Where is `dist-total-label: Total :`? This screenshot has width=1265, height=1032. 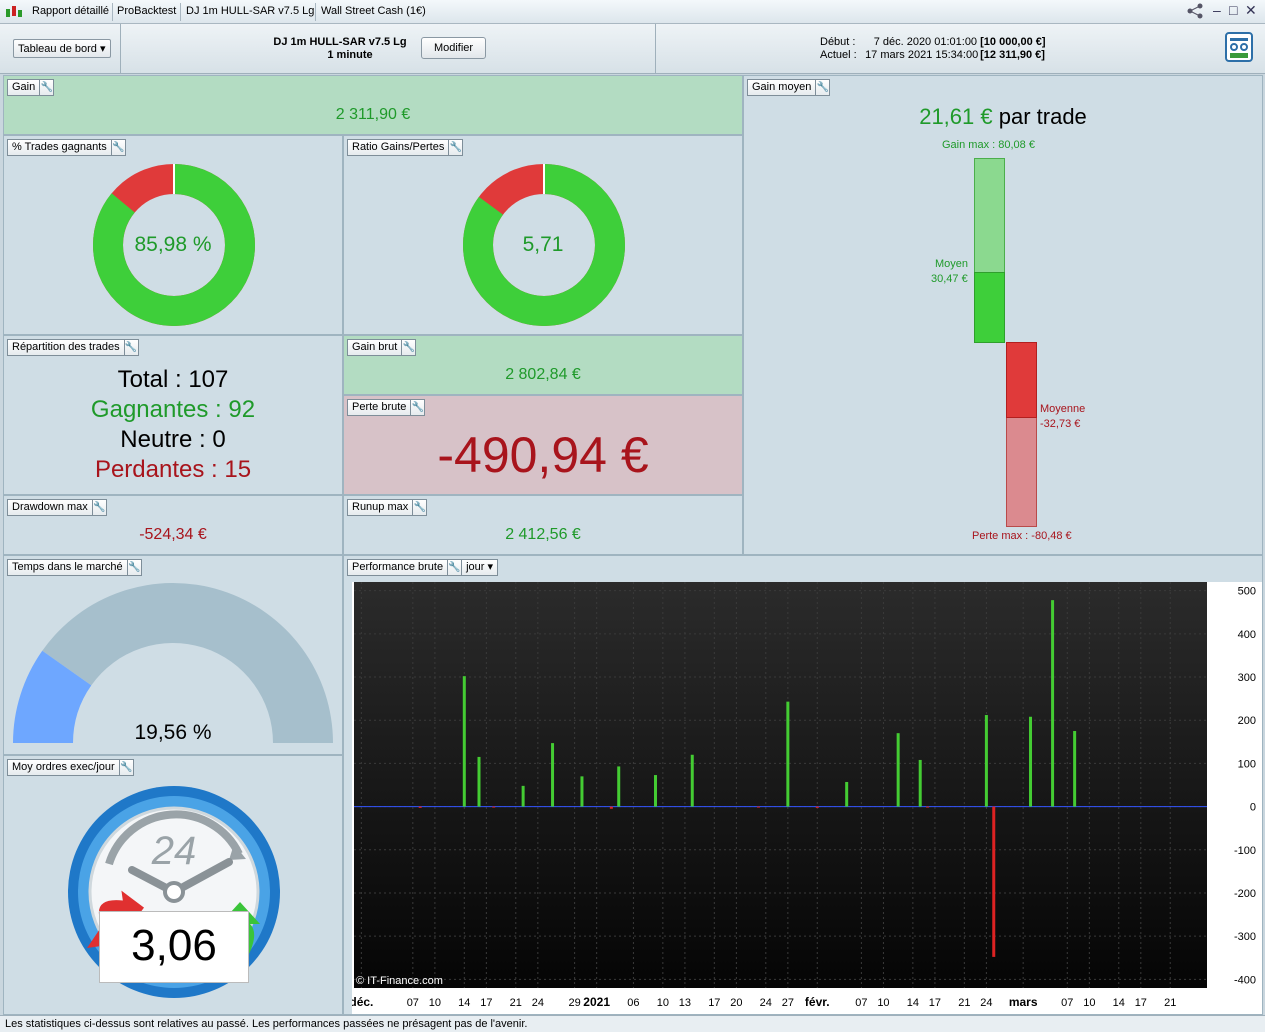
dist-total-label: Total : is located at coordinates (149, 379).